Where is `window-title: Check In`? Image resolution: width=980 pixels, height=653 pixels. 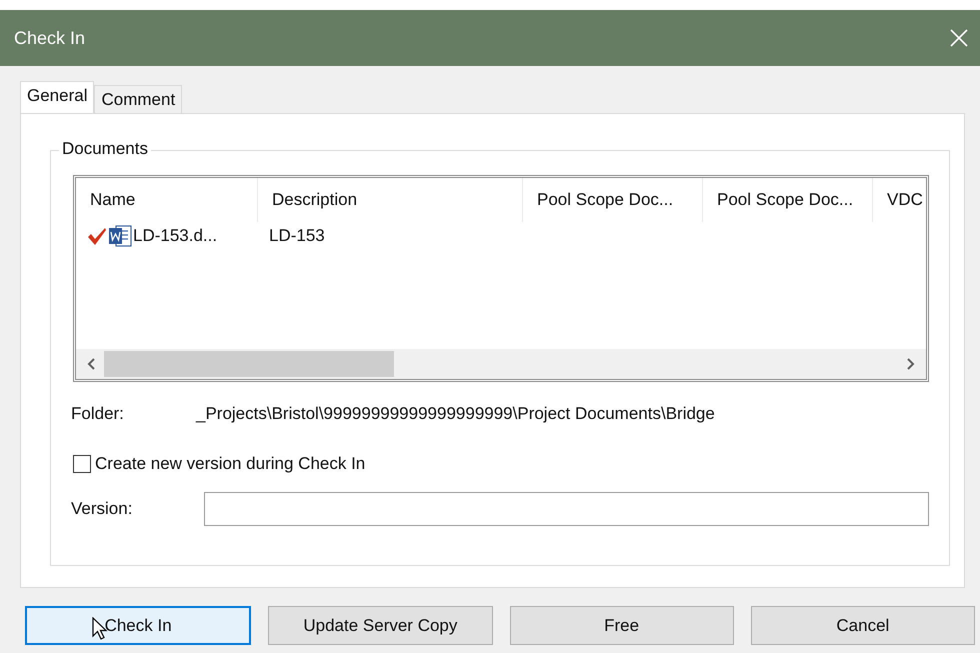
window-title: Check In is located at coordinates (50, 38).